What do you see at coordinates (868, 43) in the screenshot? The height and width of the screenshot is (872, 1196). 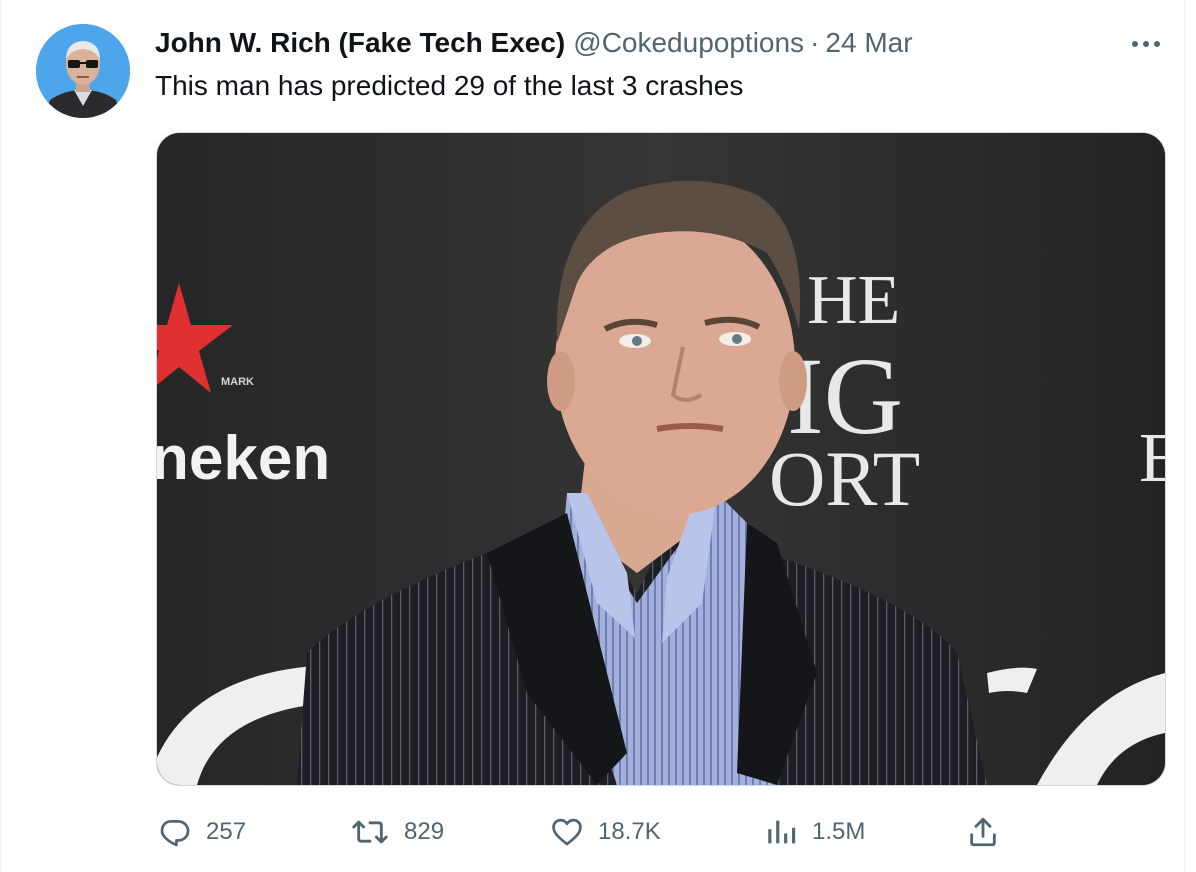 I see `tweet-date: 24 Mar` at bounding box center [868, 43].